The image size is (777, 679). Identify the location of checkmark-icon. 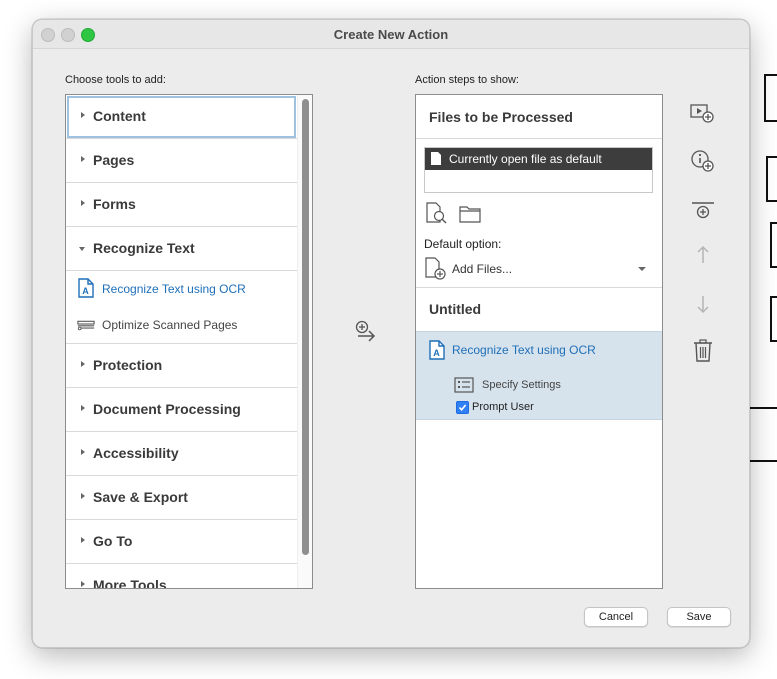
(462, 408).